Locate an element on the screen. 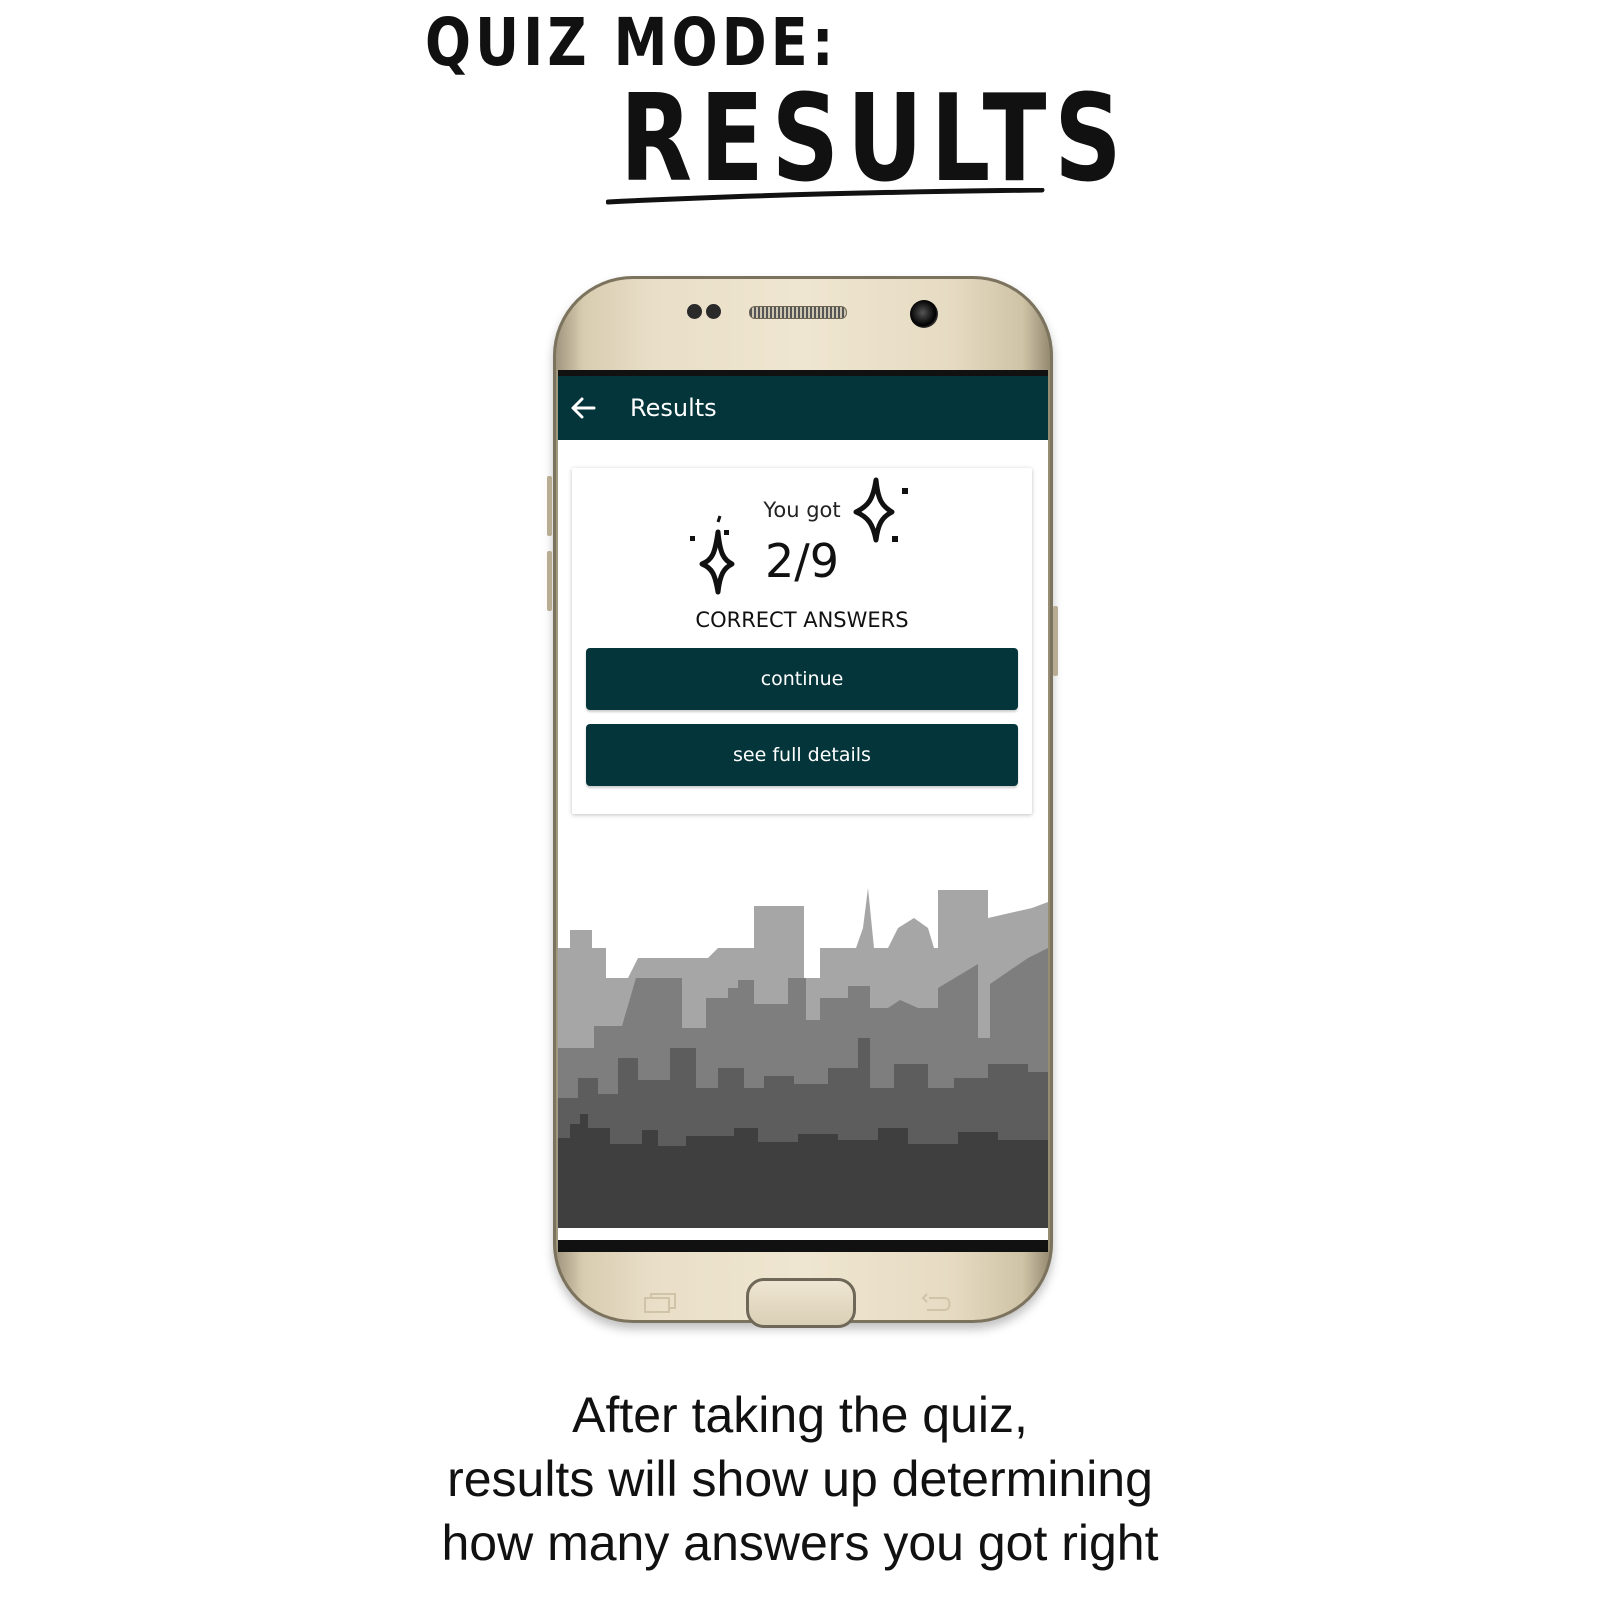  heading-underline is located at coordinates (825, 196).